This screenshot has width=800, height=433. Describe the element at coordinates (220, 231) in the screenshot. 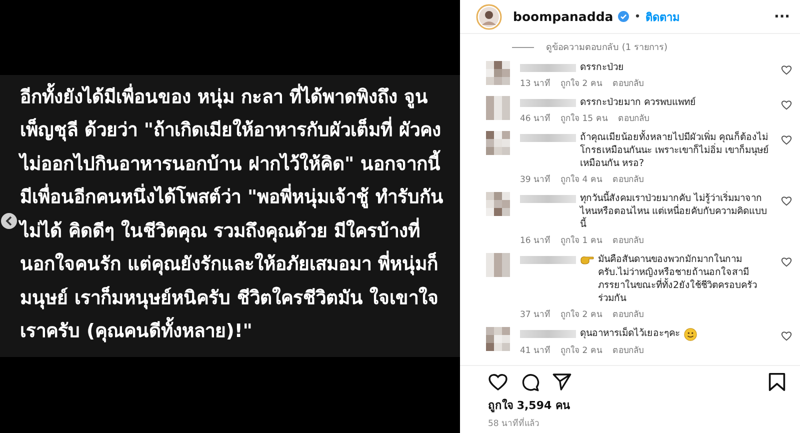

I see `post-text-line: ไม่ได้ คิดดีๆ ในชีวิตคุณ รวมถึงคุณด้วย มีใครบ้างที่` at that location.